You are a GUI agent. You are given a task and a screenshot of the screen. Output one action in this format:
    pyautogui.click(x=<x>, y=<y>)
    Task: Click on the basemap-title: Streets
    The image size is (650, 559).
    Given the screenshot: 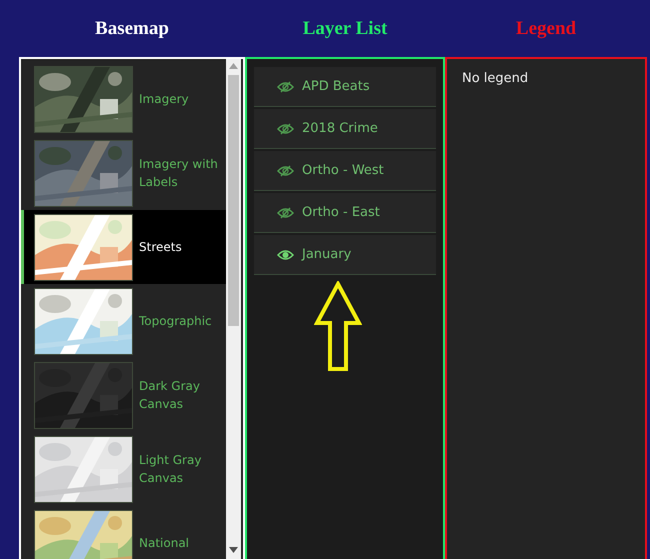 What is the action you would take?
    pyautogui.click(x=161, y=247)
    